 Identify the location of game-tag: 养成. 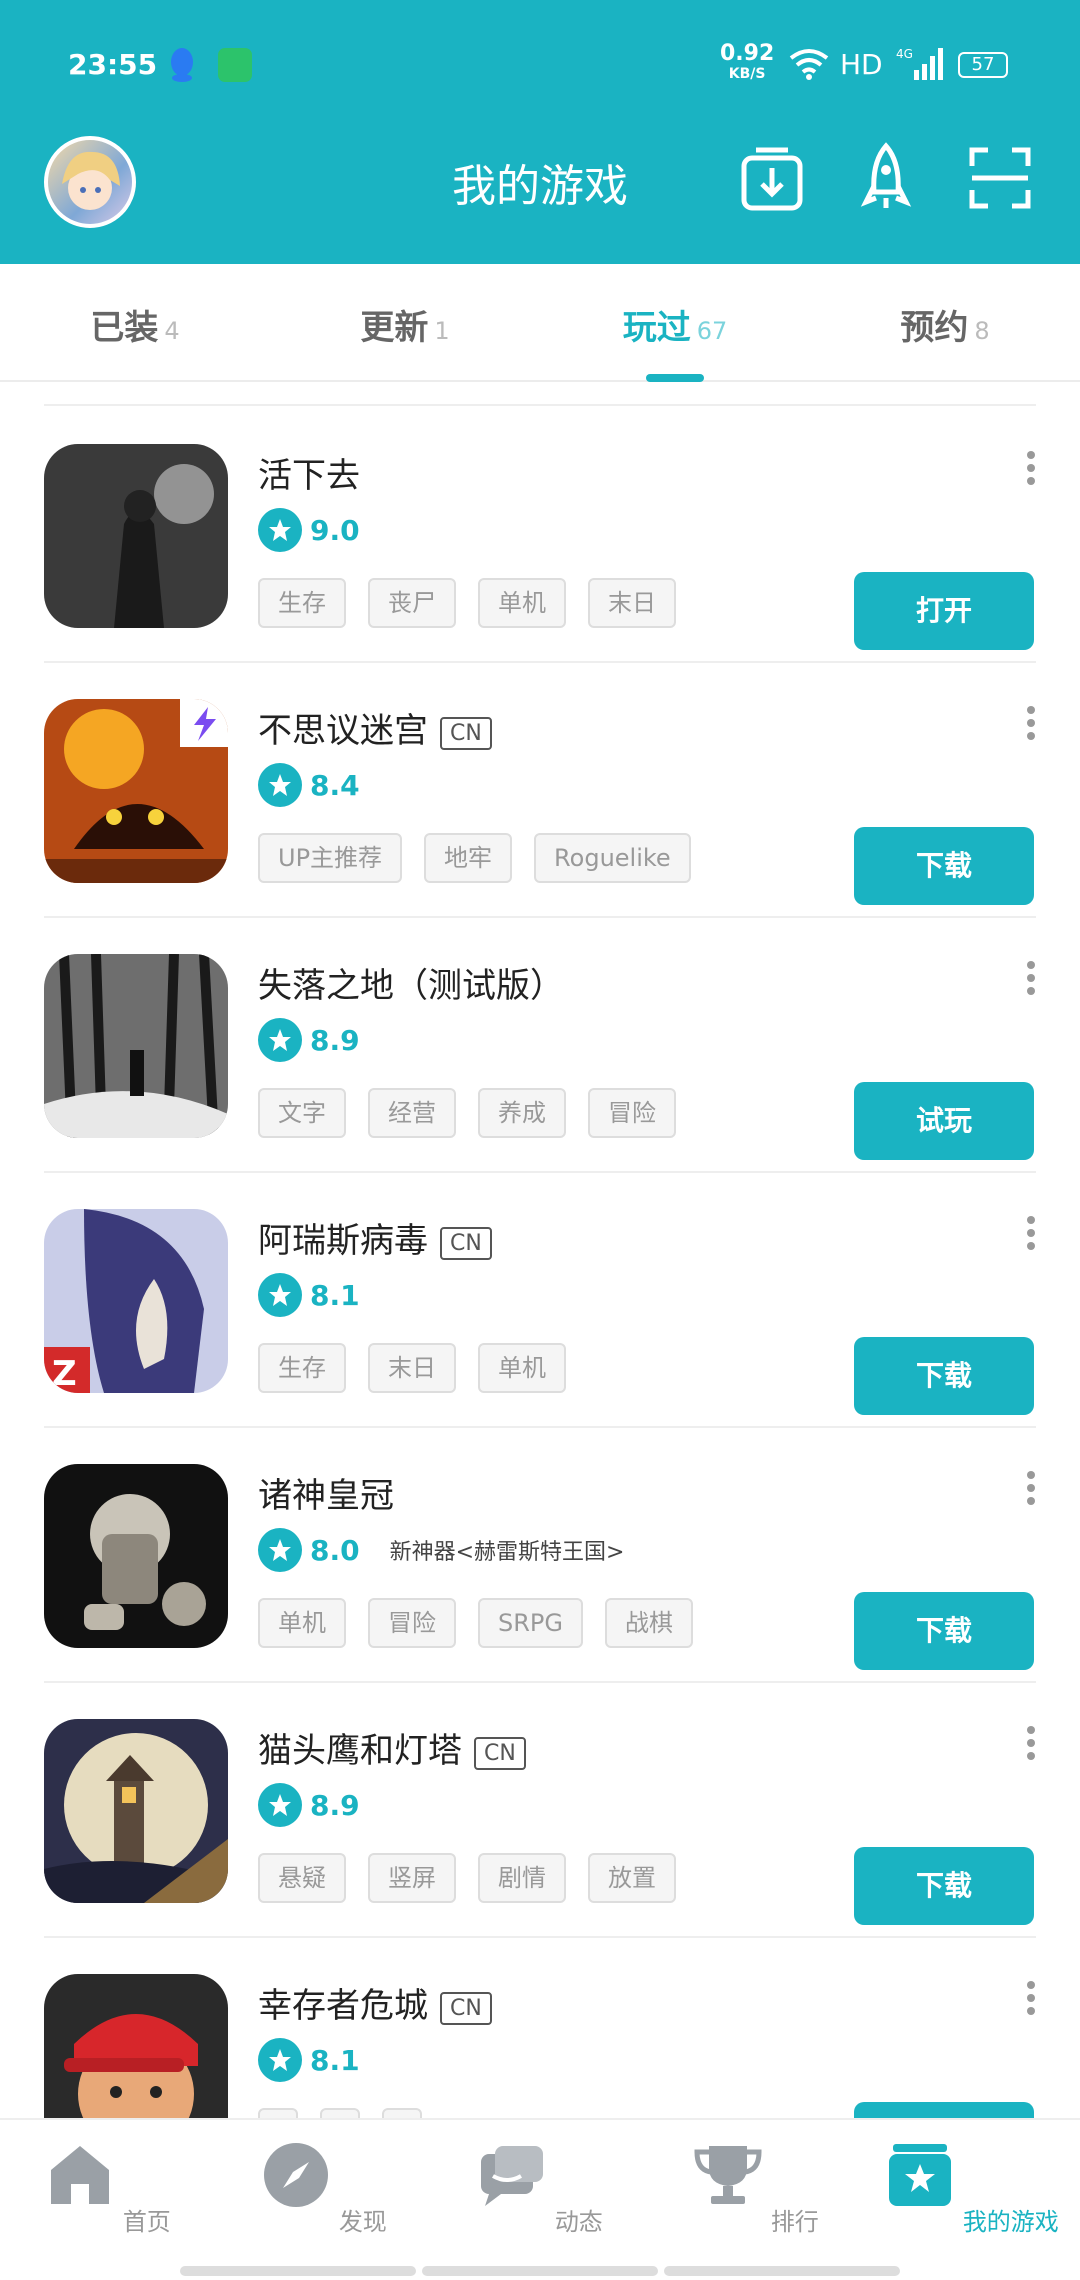
(522, 1113).